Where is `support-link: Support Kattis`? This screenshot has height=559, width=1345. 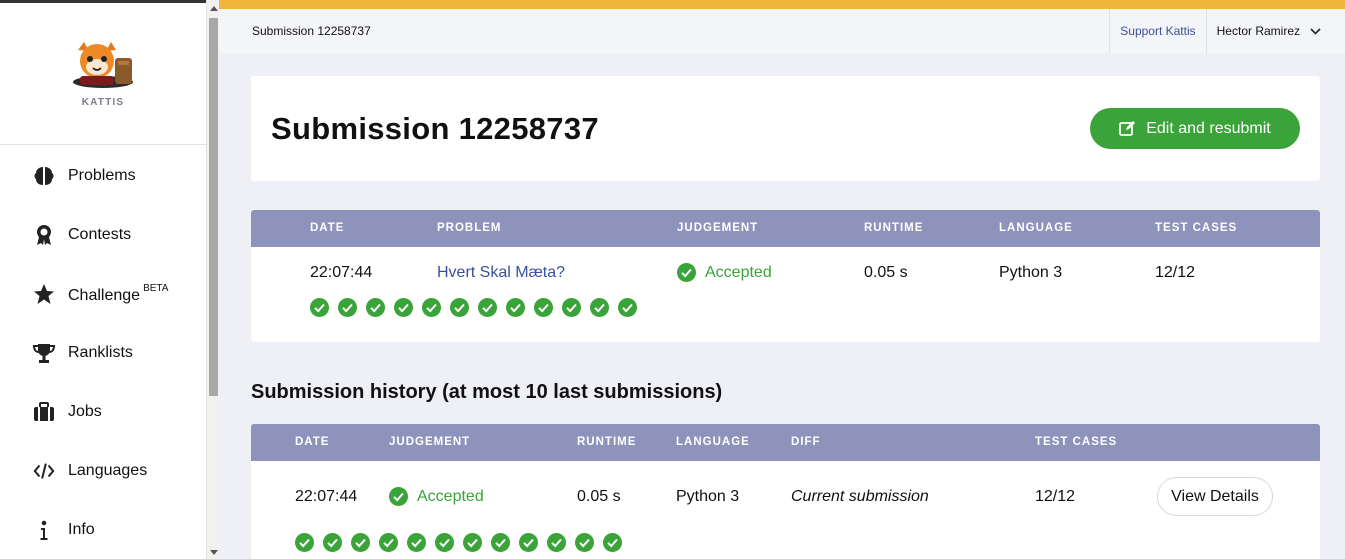
support-link: Support Kattis is located at coordinates (1157, 31).